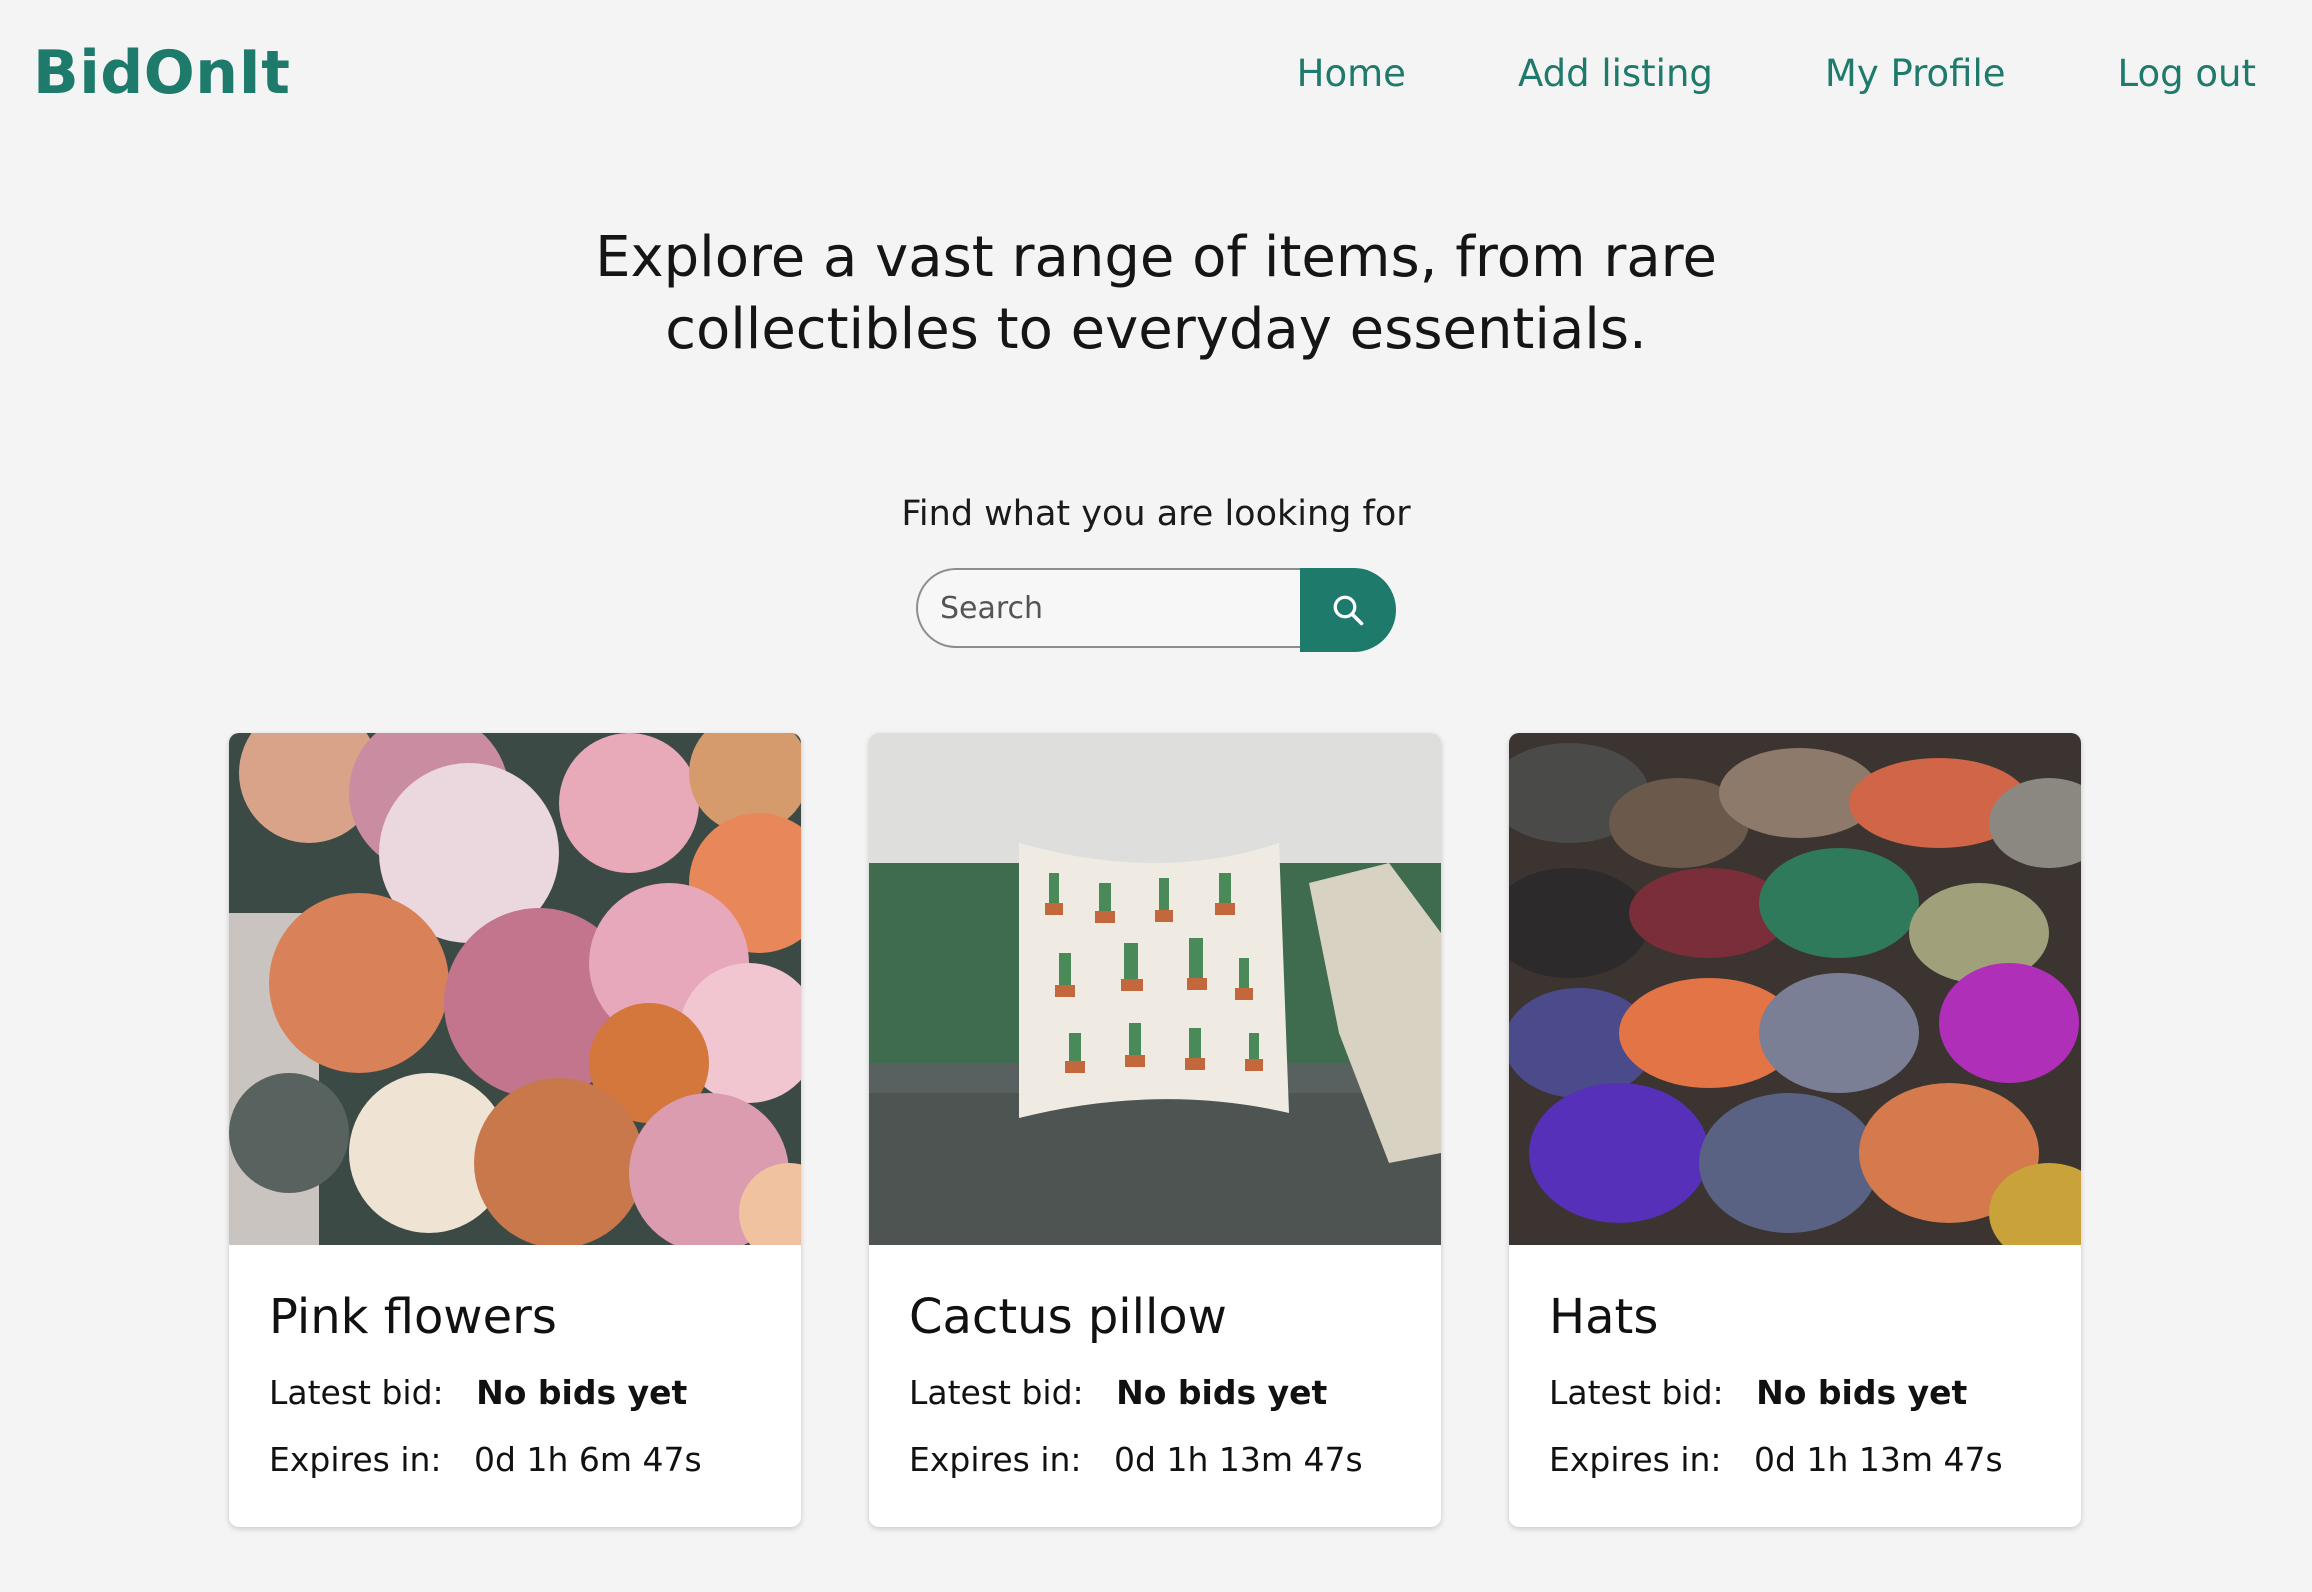  Describe the element at coordinates (1108, 608) in the screenshot. I see `search-input` at that location.